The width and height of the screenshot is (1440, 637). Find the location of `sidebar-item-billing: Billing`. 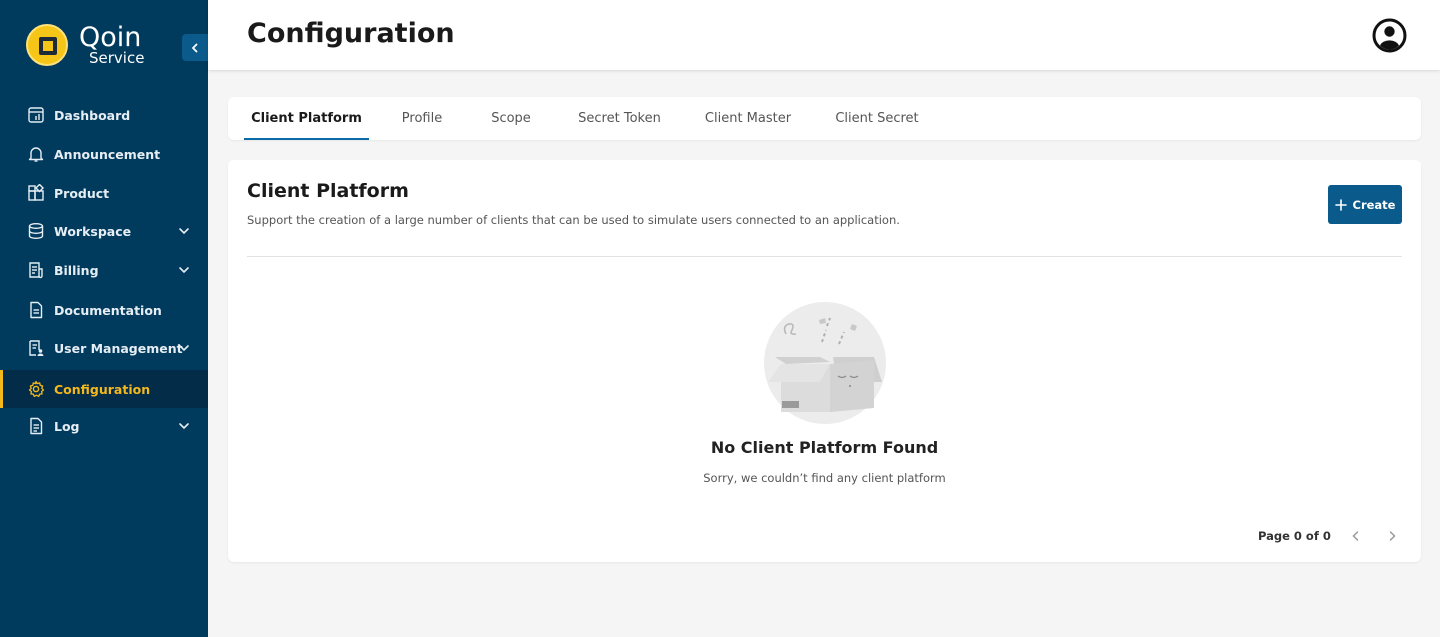

sidebar-item-billing: Billing is located at coordinates (104, 270).